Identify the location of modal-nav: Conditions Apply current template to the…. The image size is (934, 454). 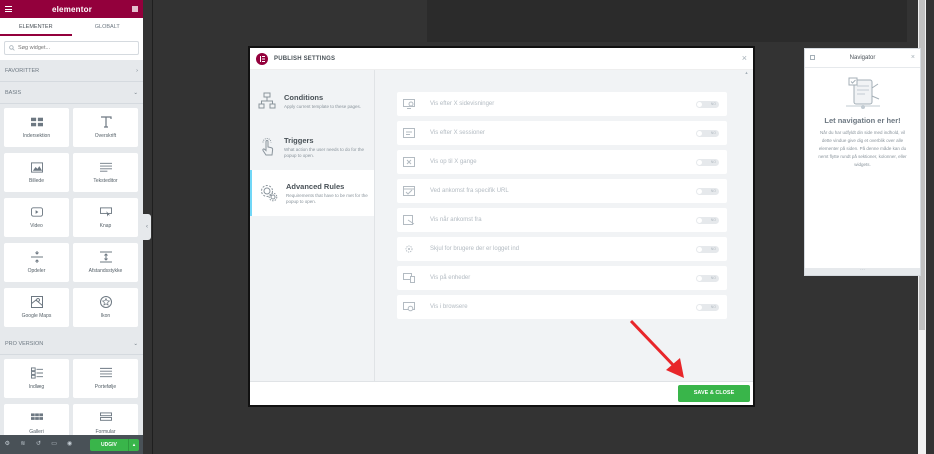
(312, 147).